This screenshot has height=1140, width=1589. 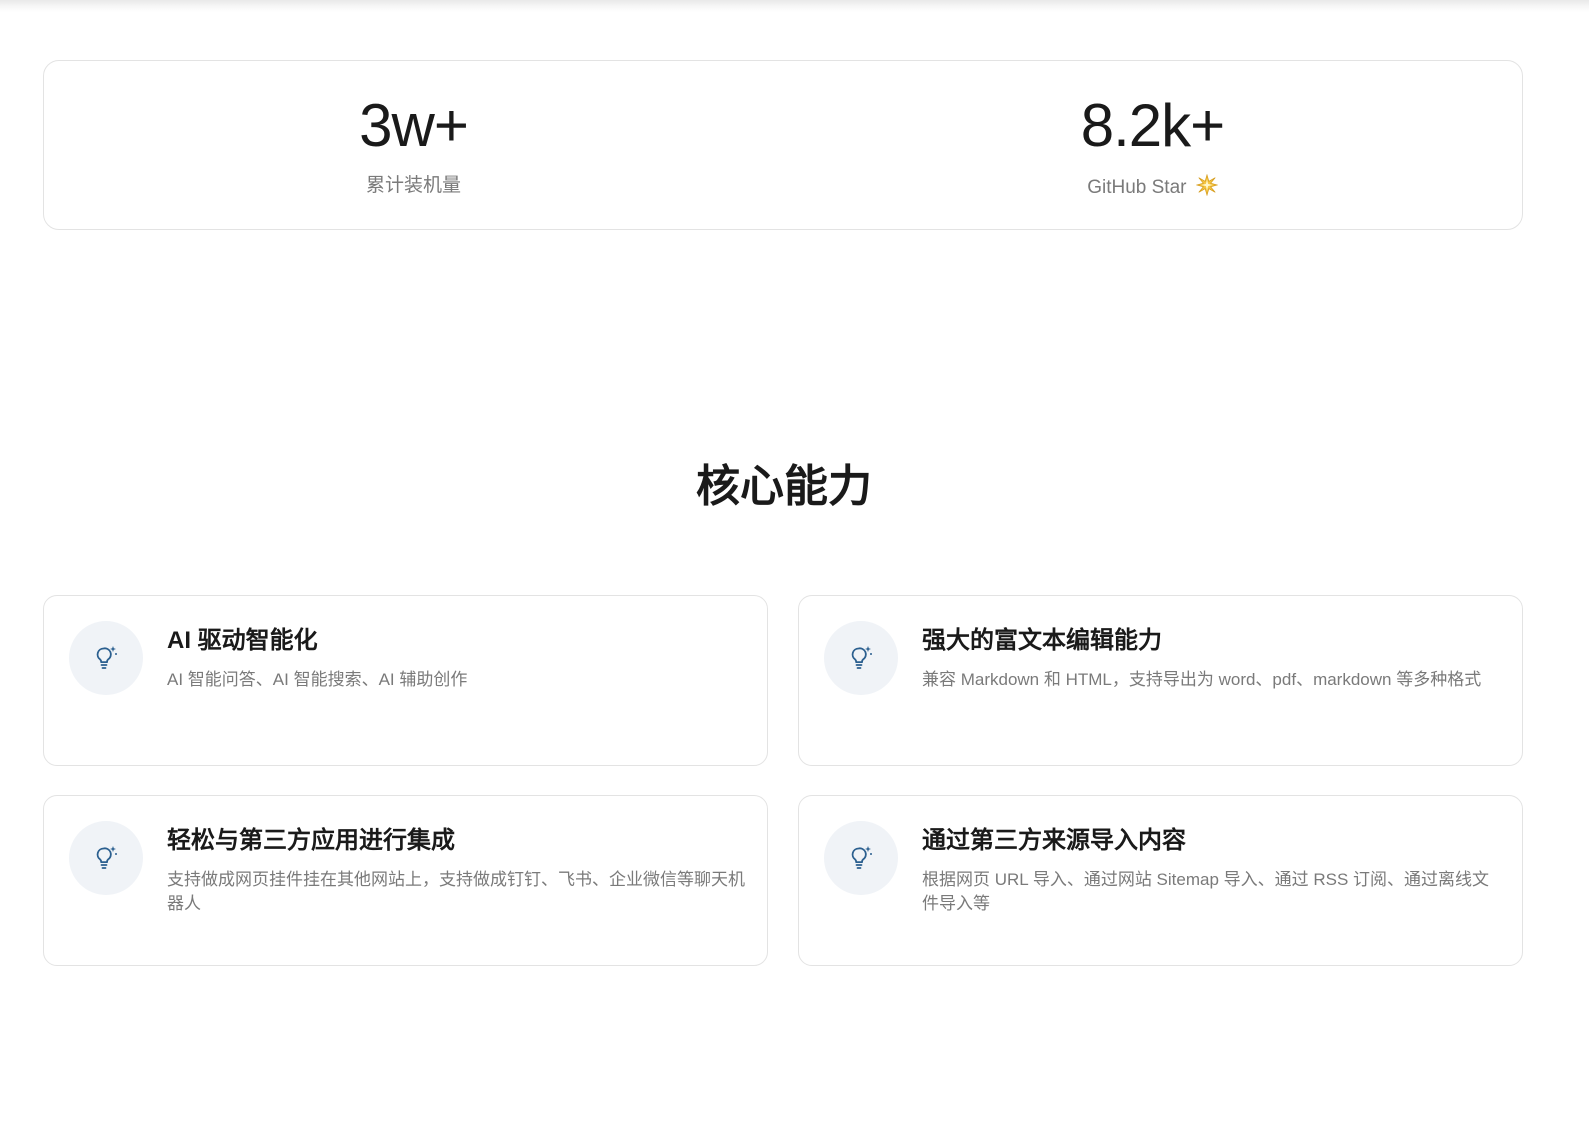 I want to click on stat-label: GitHub Star, so click(x=1137, y=187).